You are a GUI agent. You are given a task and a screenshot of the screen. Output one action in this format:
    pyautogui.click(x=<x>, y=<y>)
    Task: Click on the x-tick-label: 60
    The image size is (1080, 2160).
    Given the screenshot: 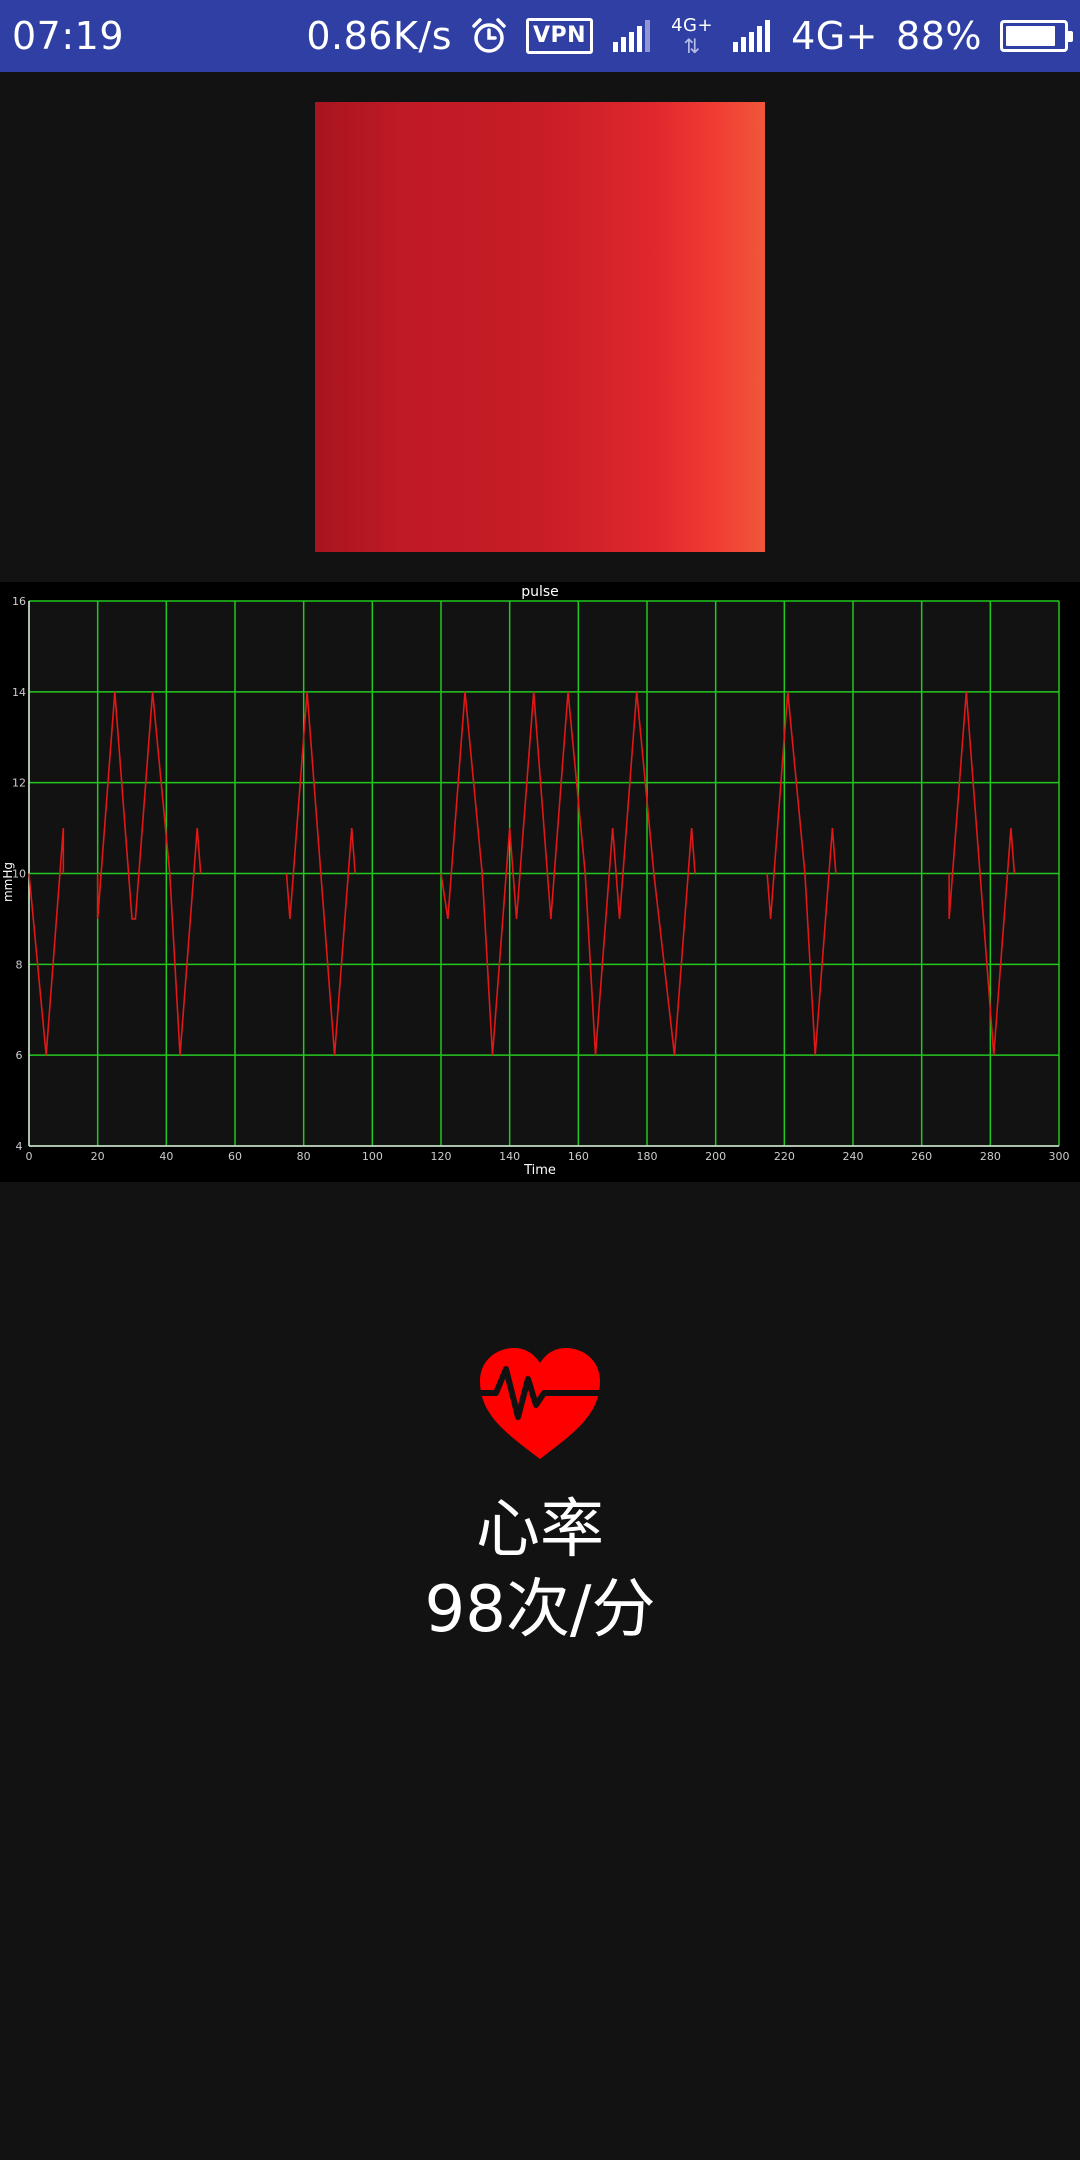 What is the action you would take?
    pyautogui.click(x=235, y=1156)
    